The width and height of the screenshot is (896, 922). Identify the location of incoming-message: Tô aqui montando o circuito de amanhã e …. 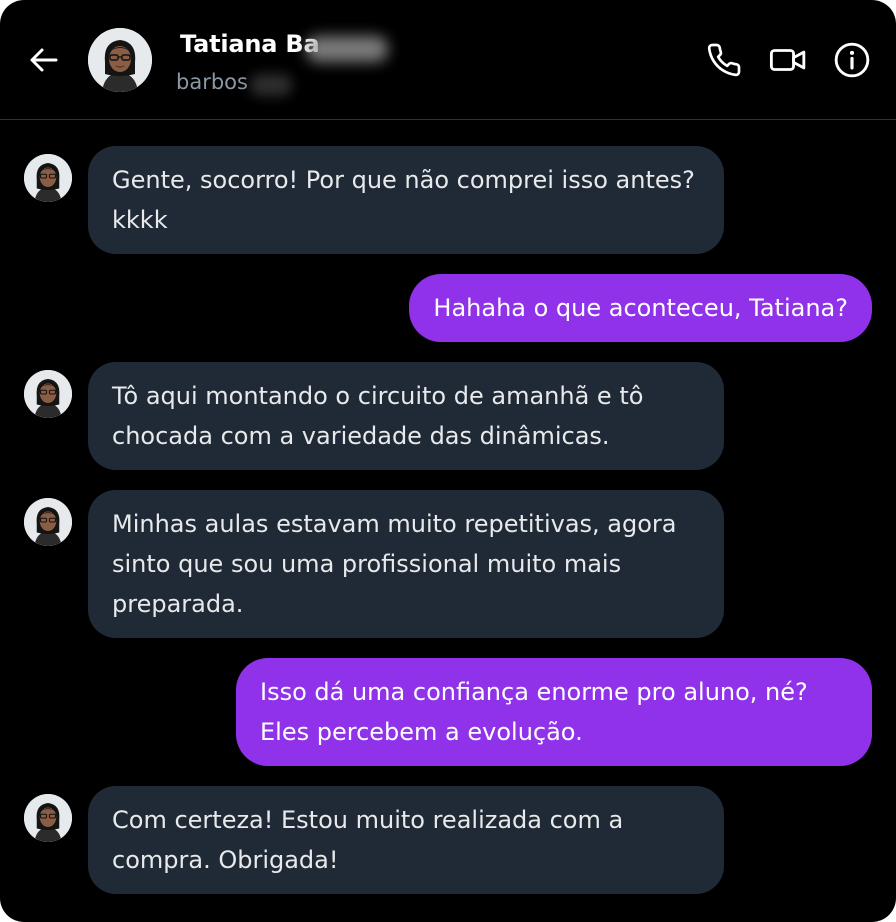
(406, 416).